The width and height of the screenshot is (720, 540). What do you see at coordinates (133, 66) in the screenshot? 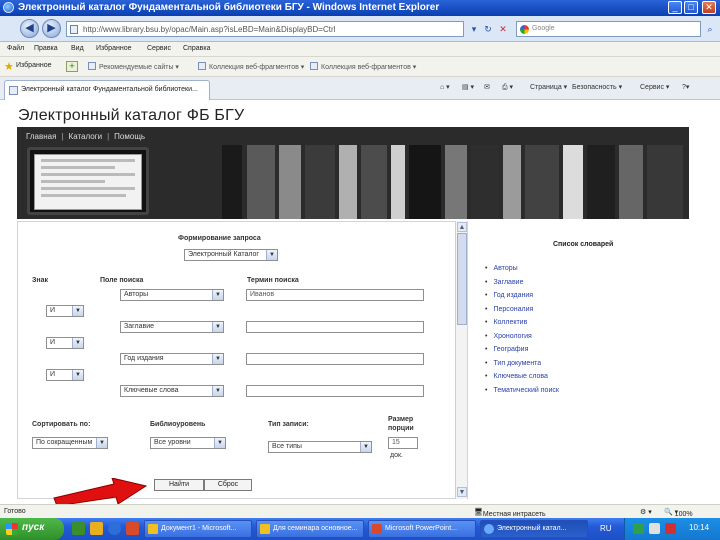
I see `favorites-link-suggested: Рекомендуемые сайты ▾` at bounding box center [133, 66].